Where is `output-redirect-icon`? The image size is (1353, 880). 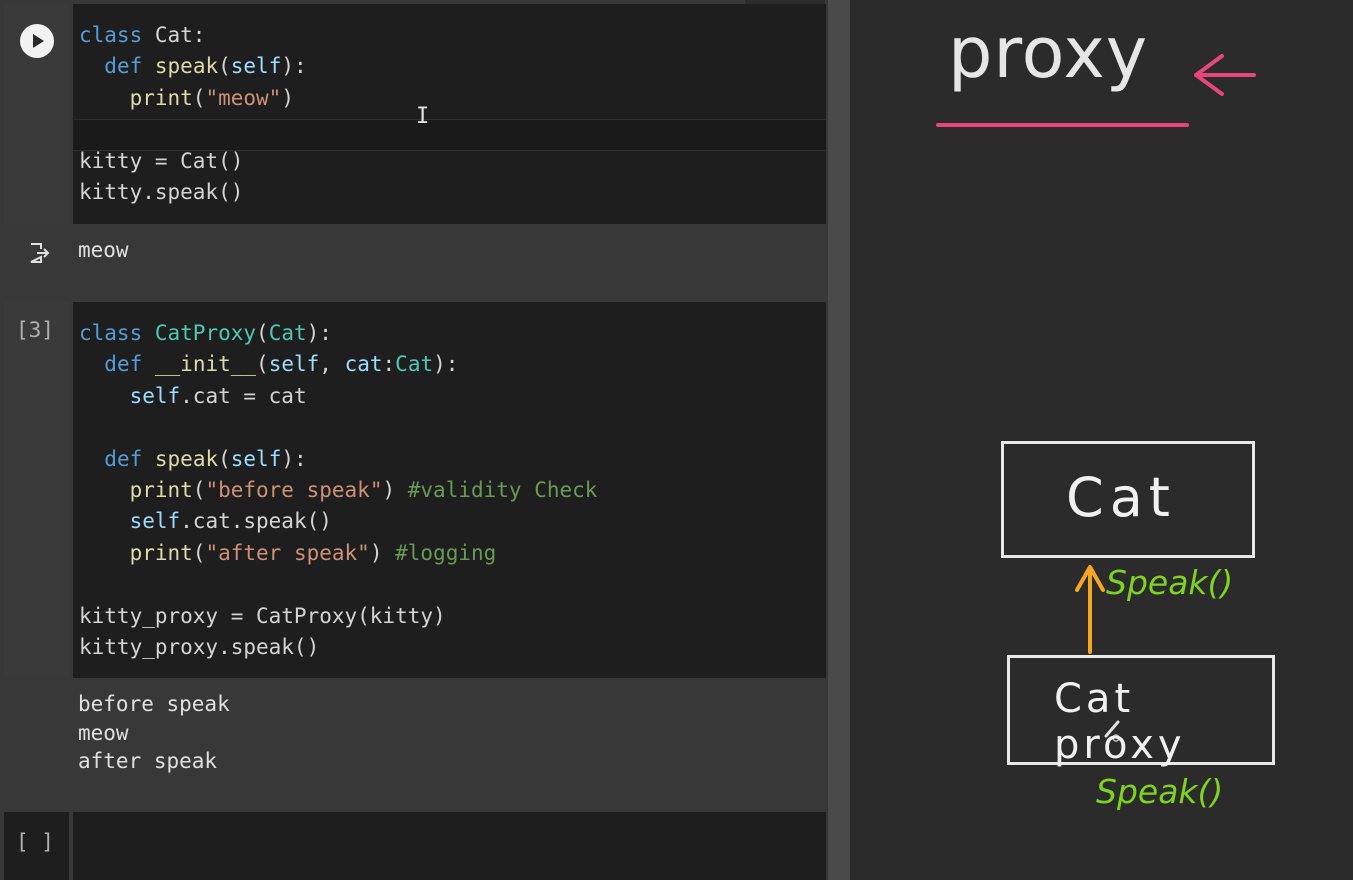
output-redirect-icon is located at coordinates (39, 253).